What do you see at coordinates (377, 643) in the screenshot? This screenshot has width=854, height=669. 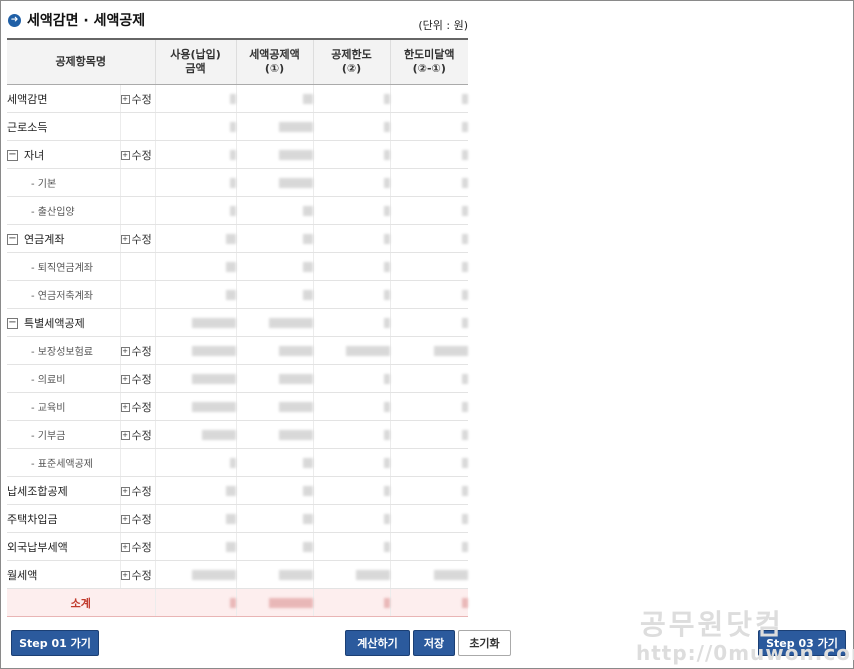 I see `calculate-button: 계산하기` at bounding box center [377, 643].